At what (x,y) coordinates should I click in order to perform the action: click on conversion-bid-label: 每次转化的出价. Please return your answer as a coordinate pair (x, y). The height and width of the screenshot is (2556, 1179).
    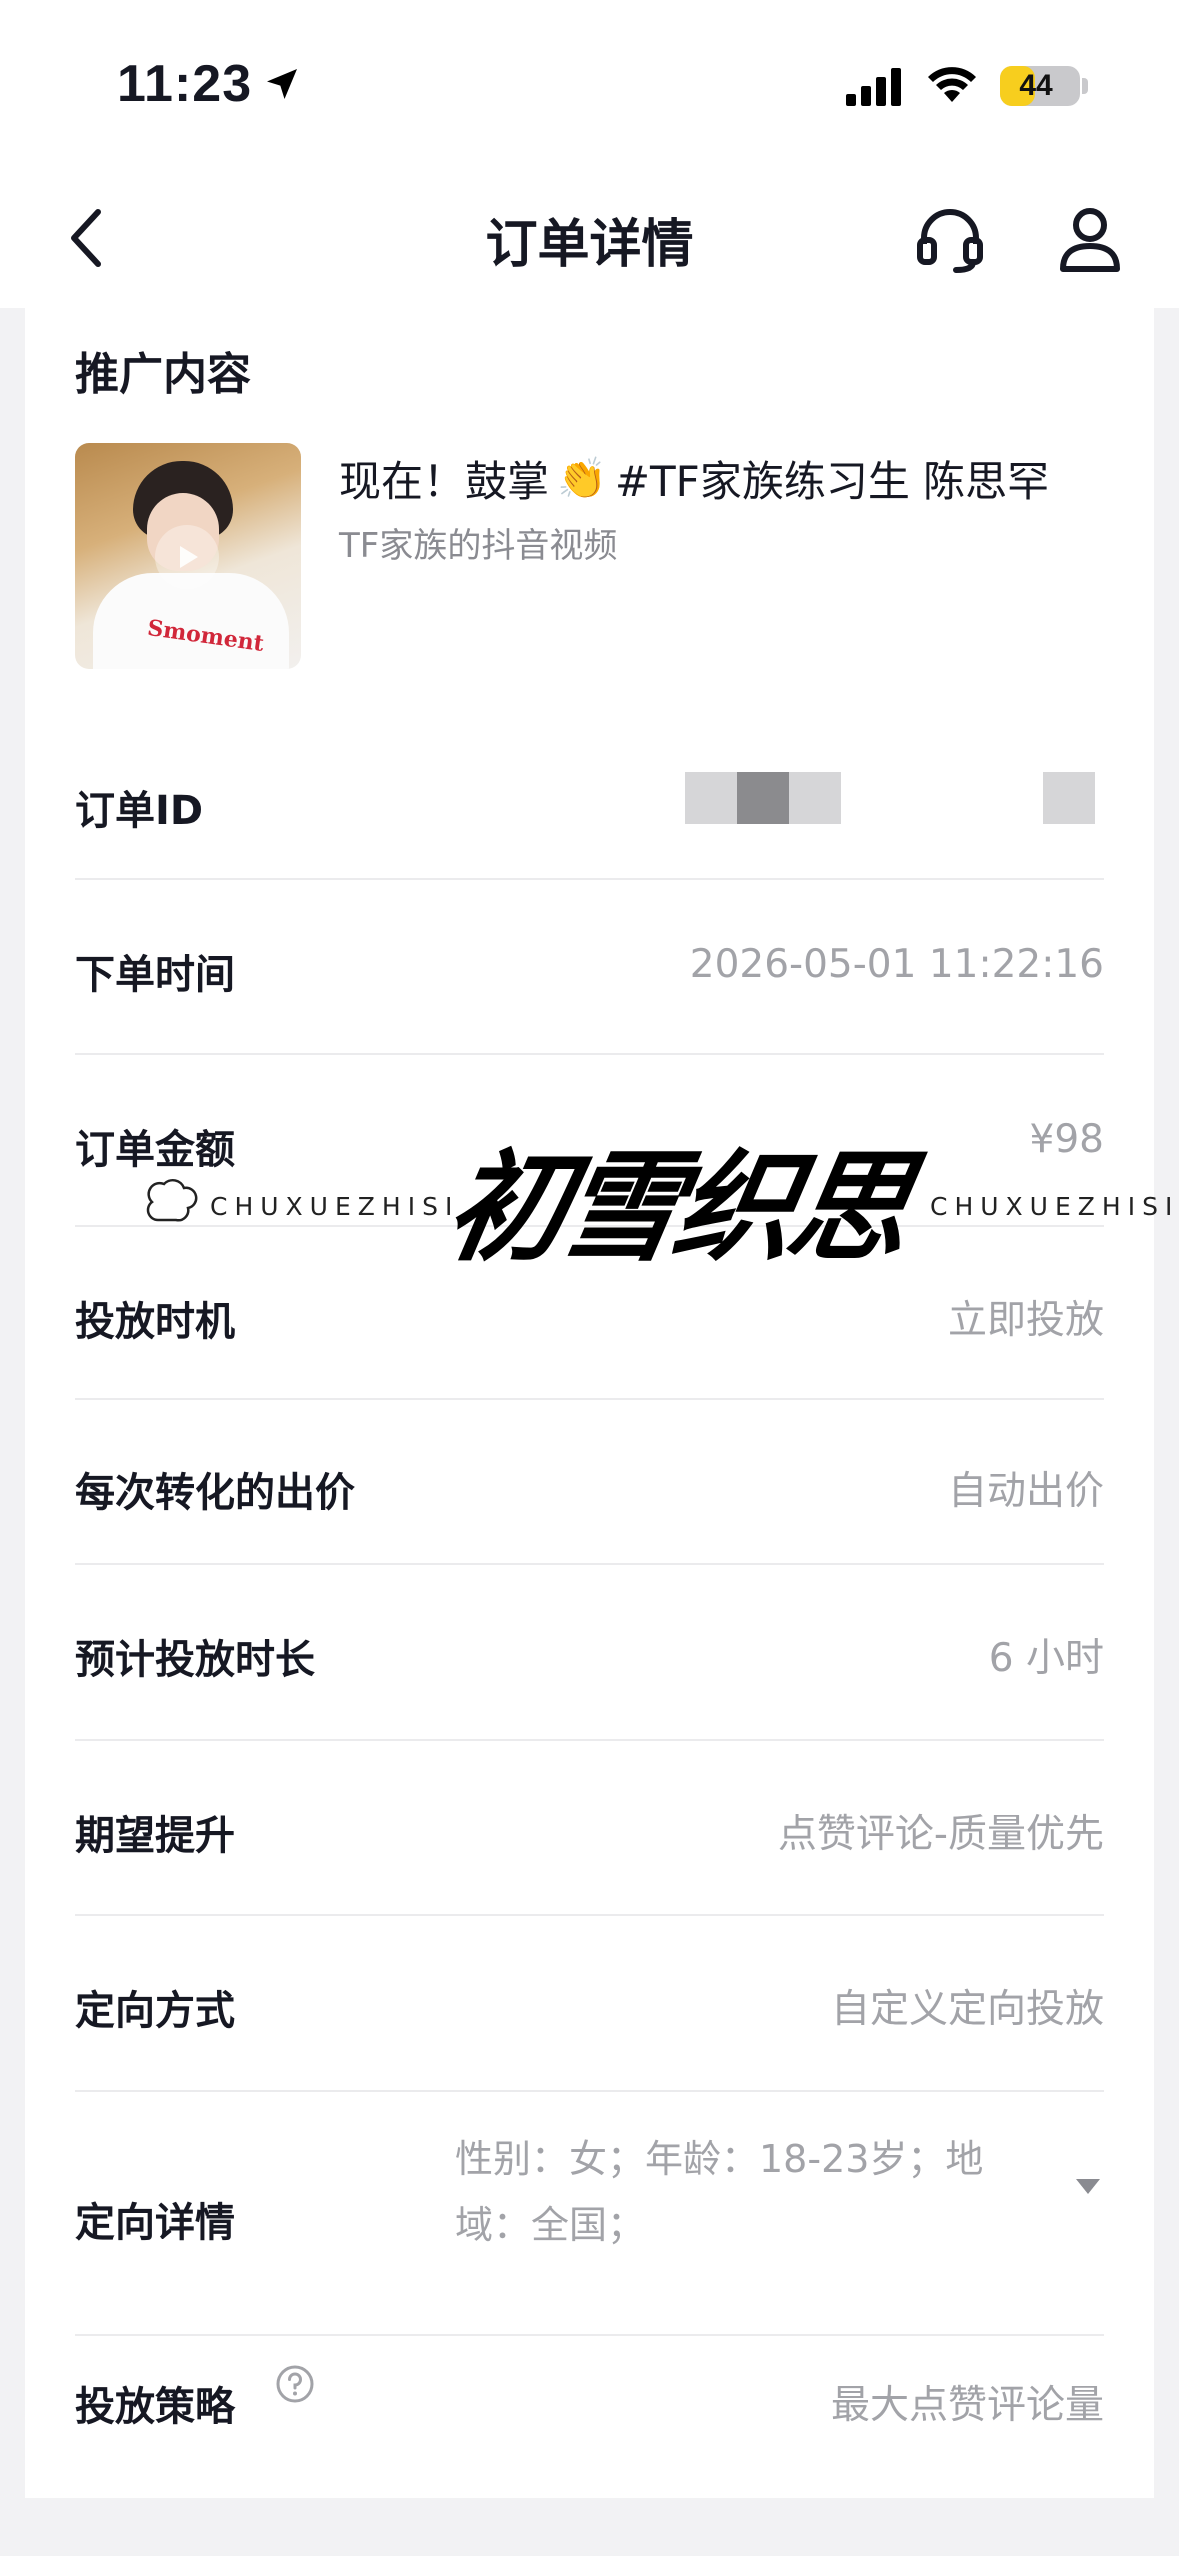
    Looking at the image, I should click on (215, 1493).